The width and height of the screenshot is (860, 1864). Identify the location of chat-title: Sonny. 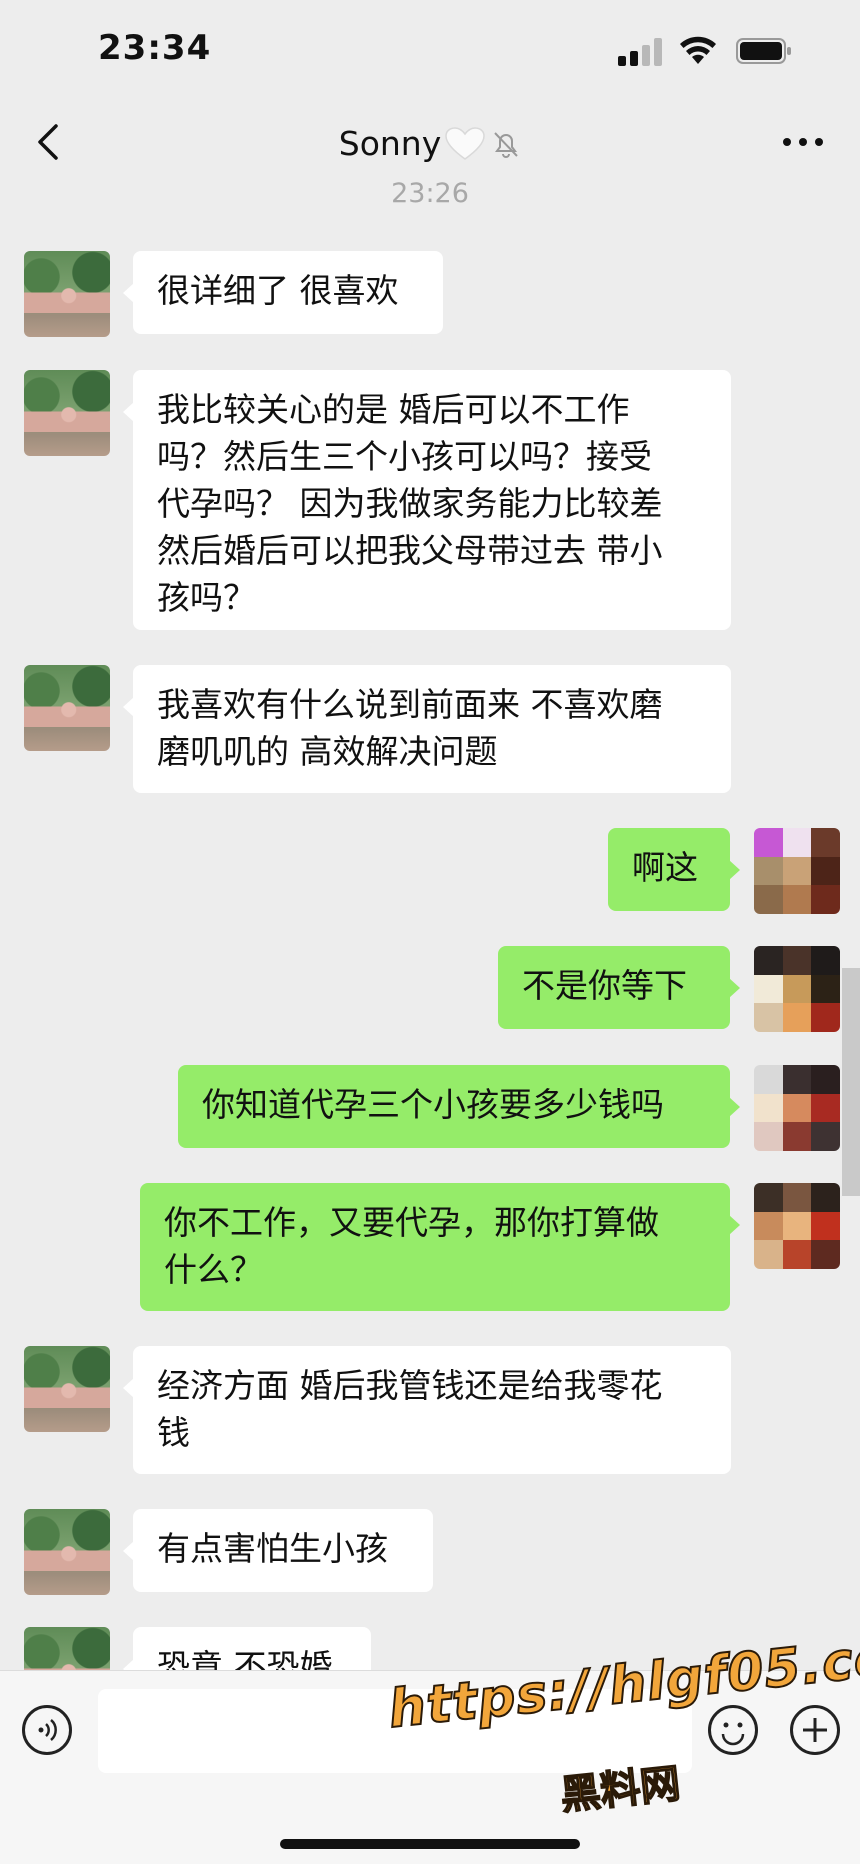
(430, 142).